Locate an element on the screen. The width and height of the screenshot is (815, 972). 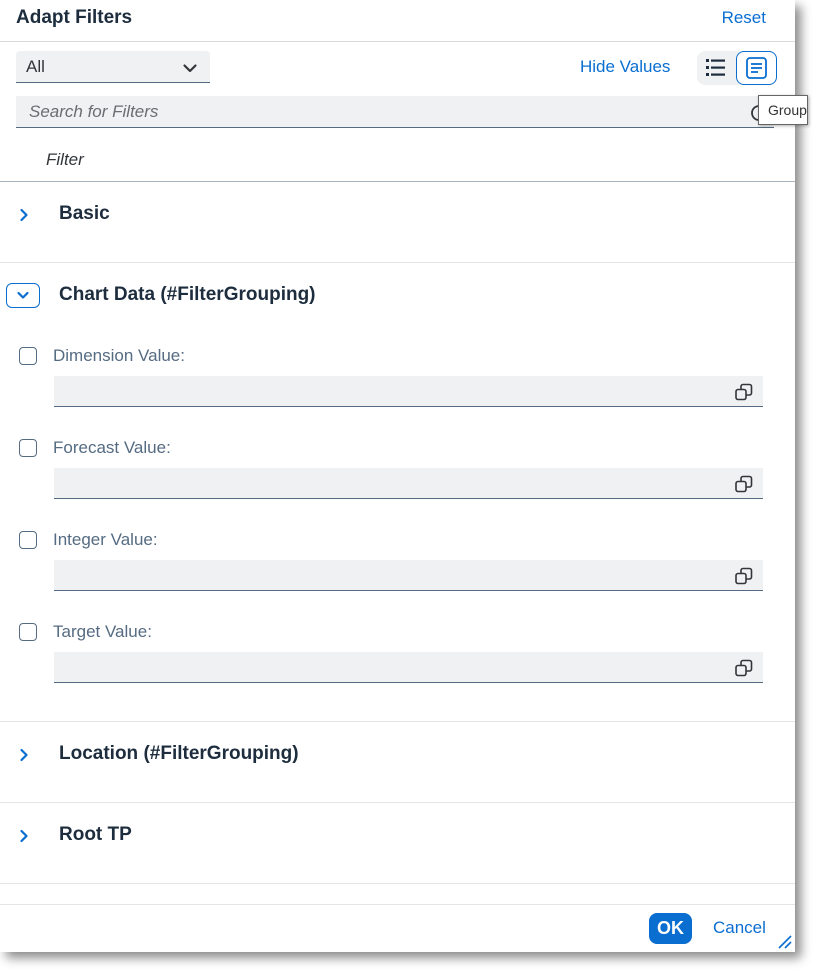
cancel-button: Cancel is located at coordinates (739, 928).